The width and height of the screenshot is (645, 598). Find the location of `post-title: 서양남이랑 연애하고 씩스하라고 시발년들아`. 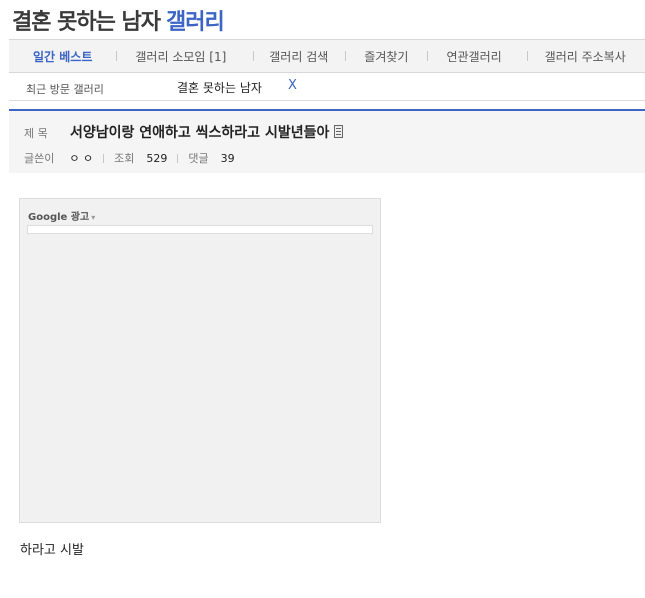

post-title: 서양남이랑 연애하고 씩스하라고 시발년들아 is located at coordinates (207, 132).